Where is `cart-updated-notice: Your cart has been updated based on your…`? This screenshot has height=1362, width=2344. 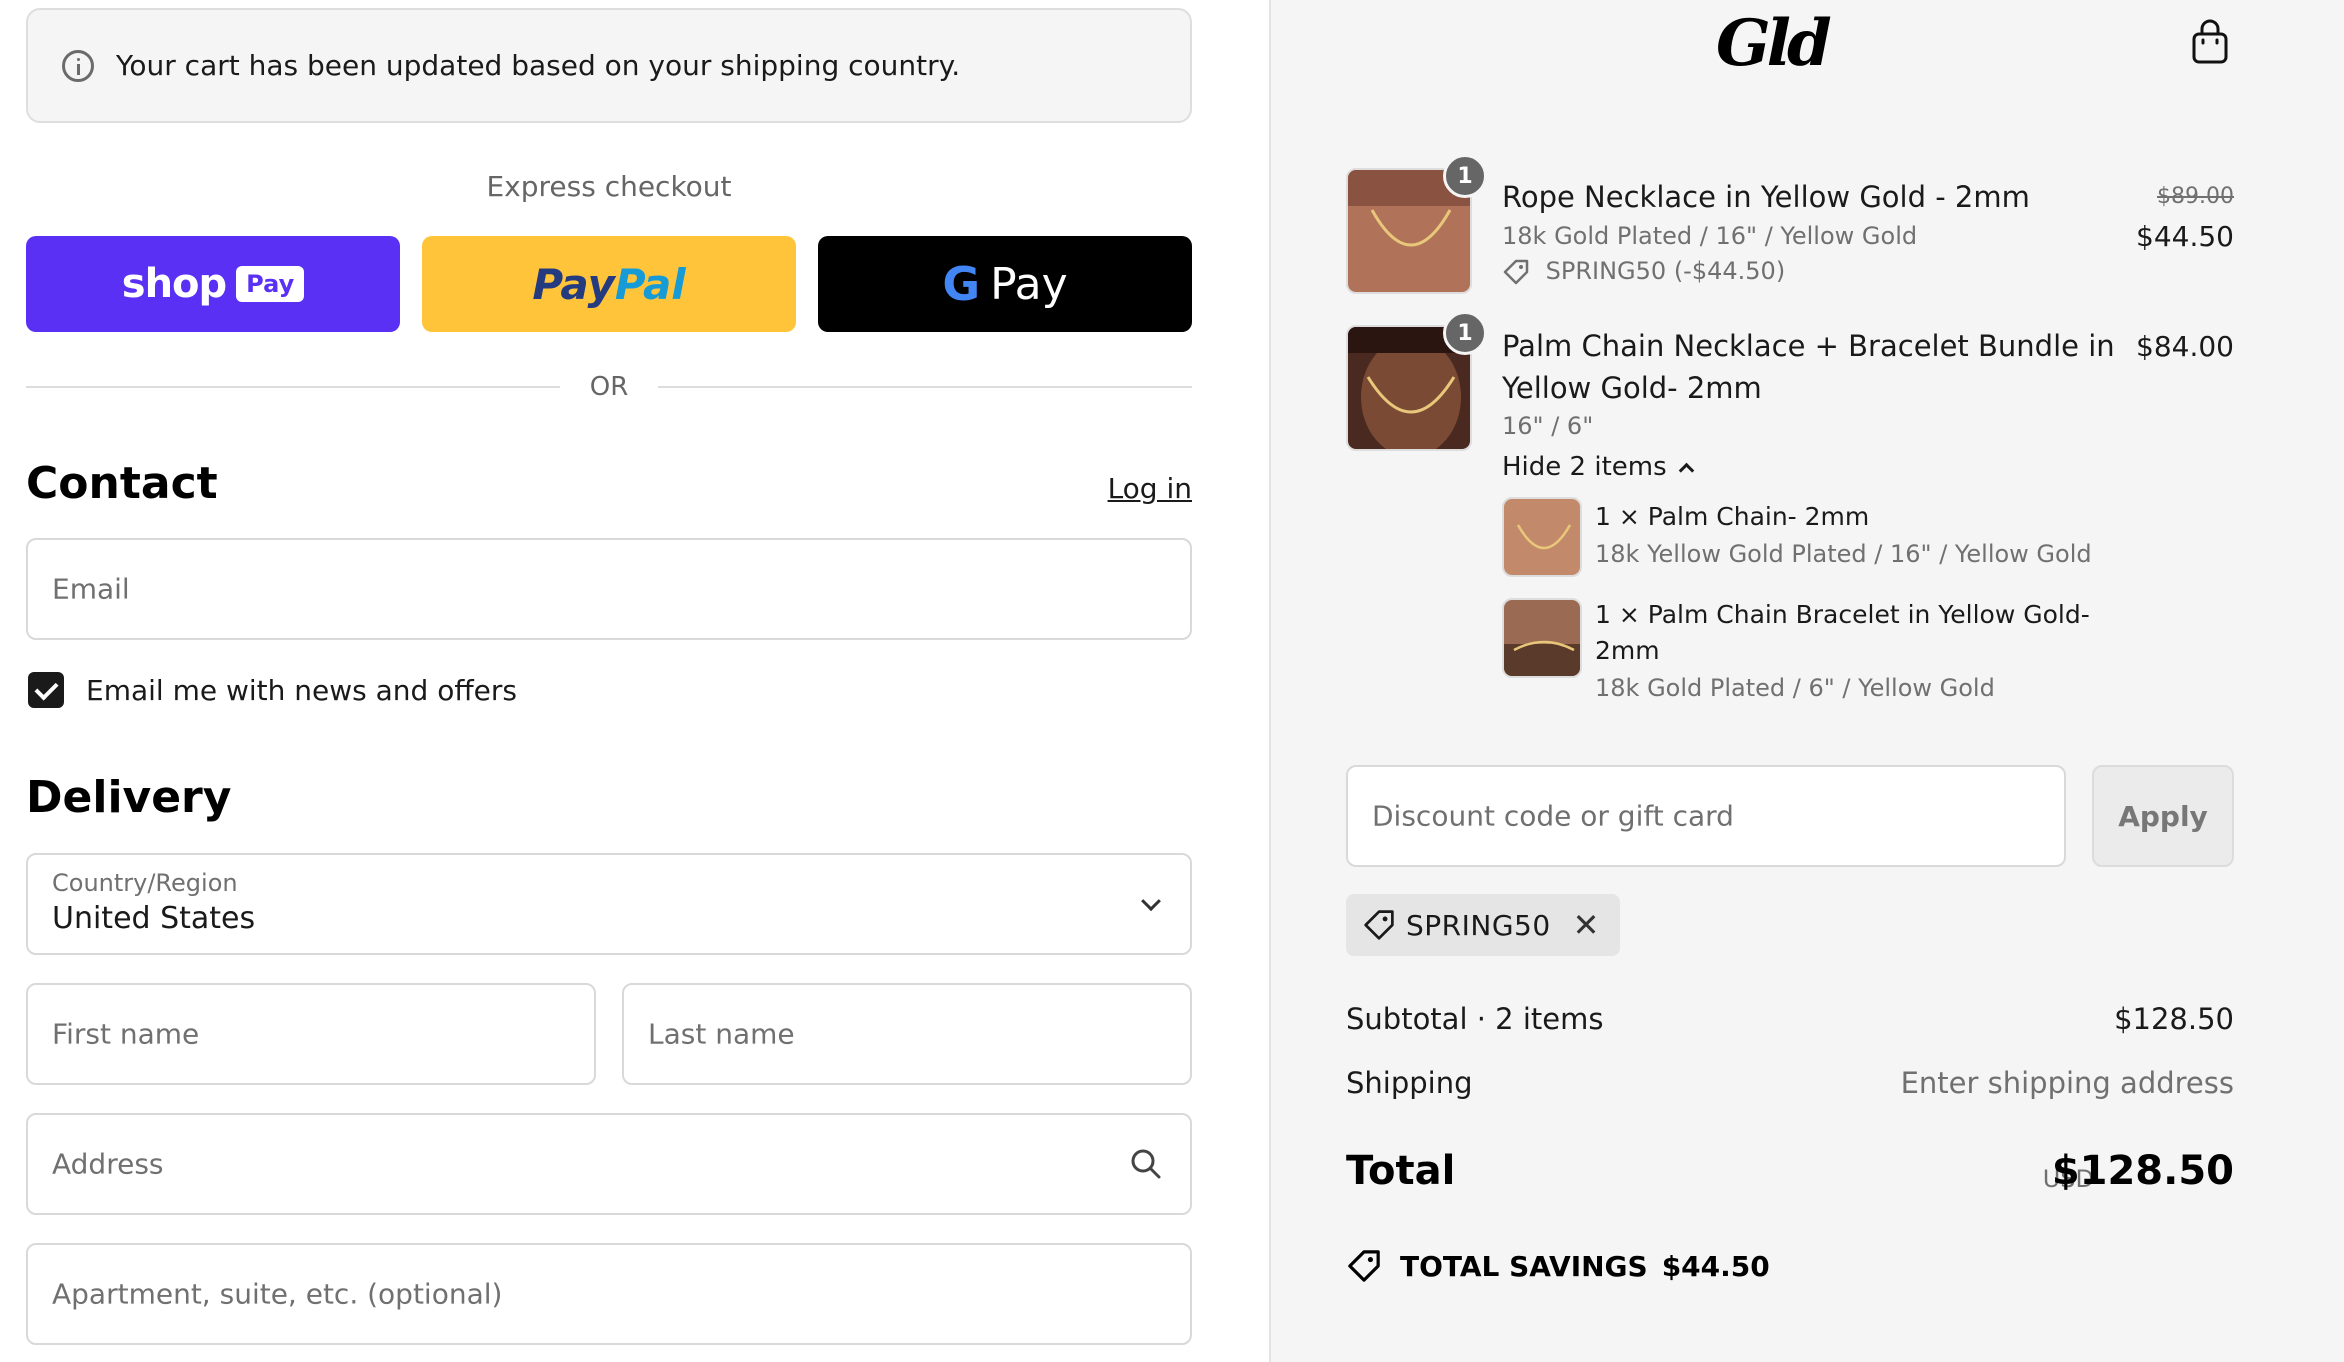
cart-updated-notice: Your cart has been updated based on your… is located at coordinates (609, 65).